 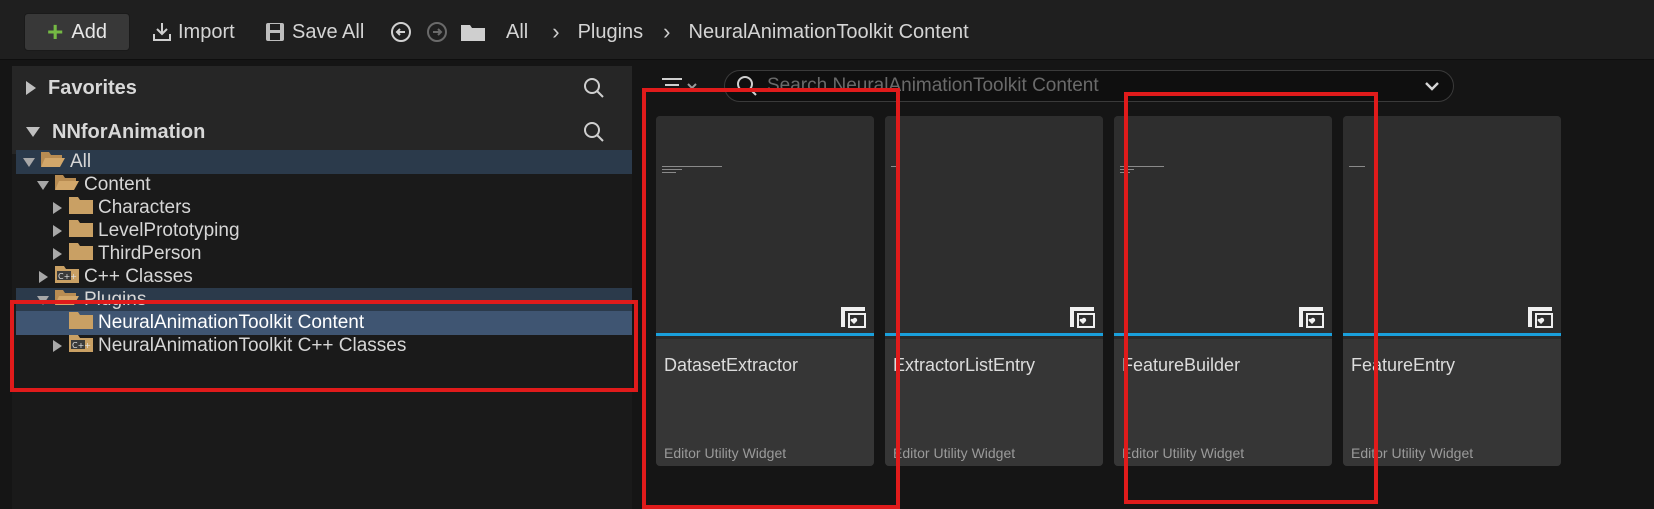 I want to click on save-all-button: Save All, so click(x=314, y=32).